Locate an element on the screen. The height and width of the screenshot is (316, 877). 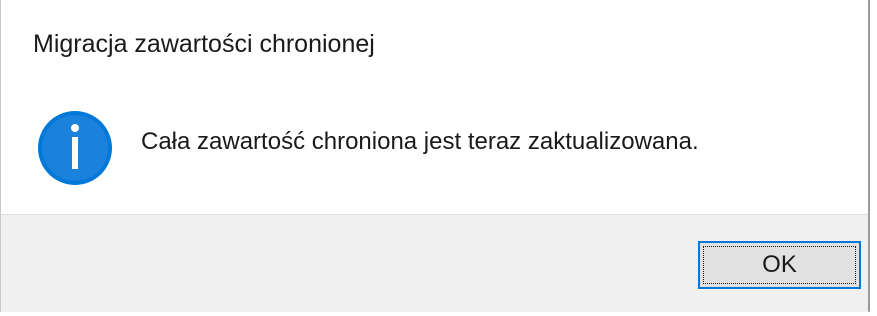
ok-button: OK is located at coordinates (779, 265).